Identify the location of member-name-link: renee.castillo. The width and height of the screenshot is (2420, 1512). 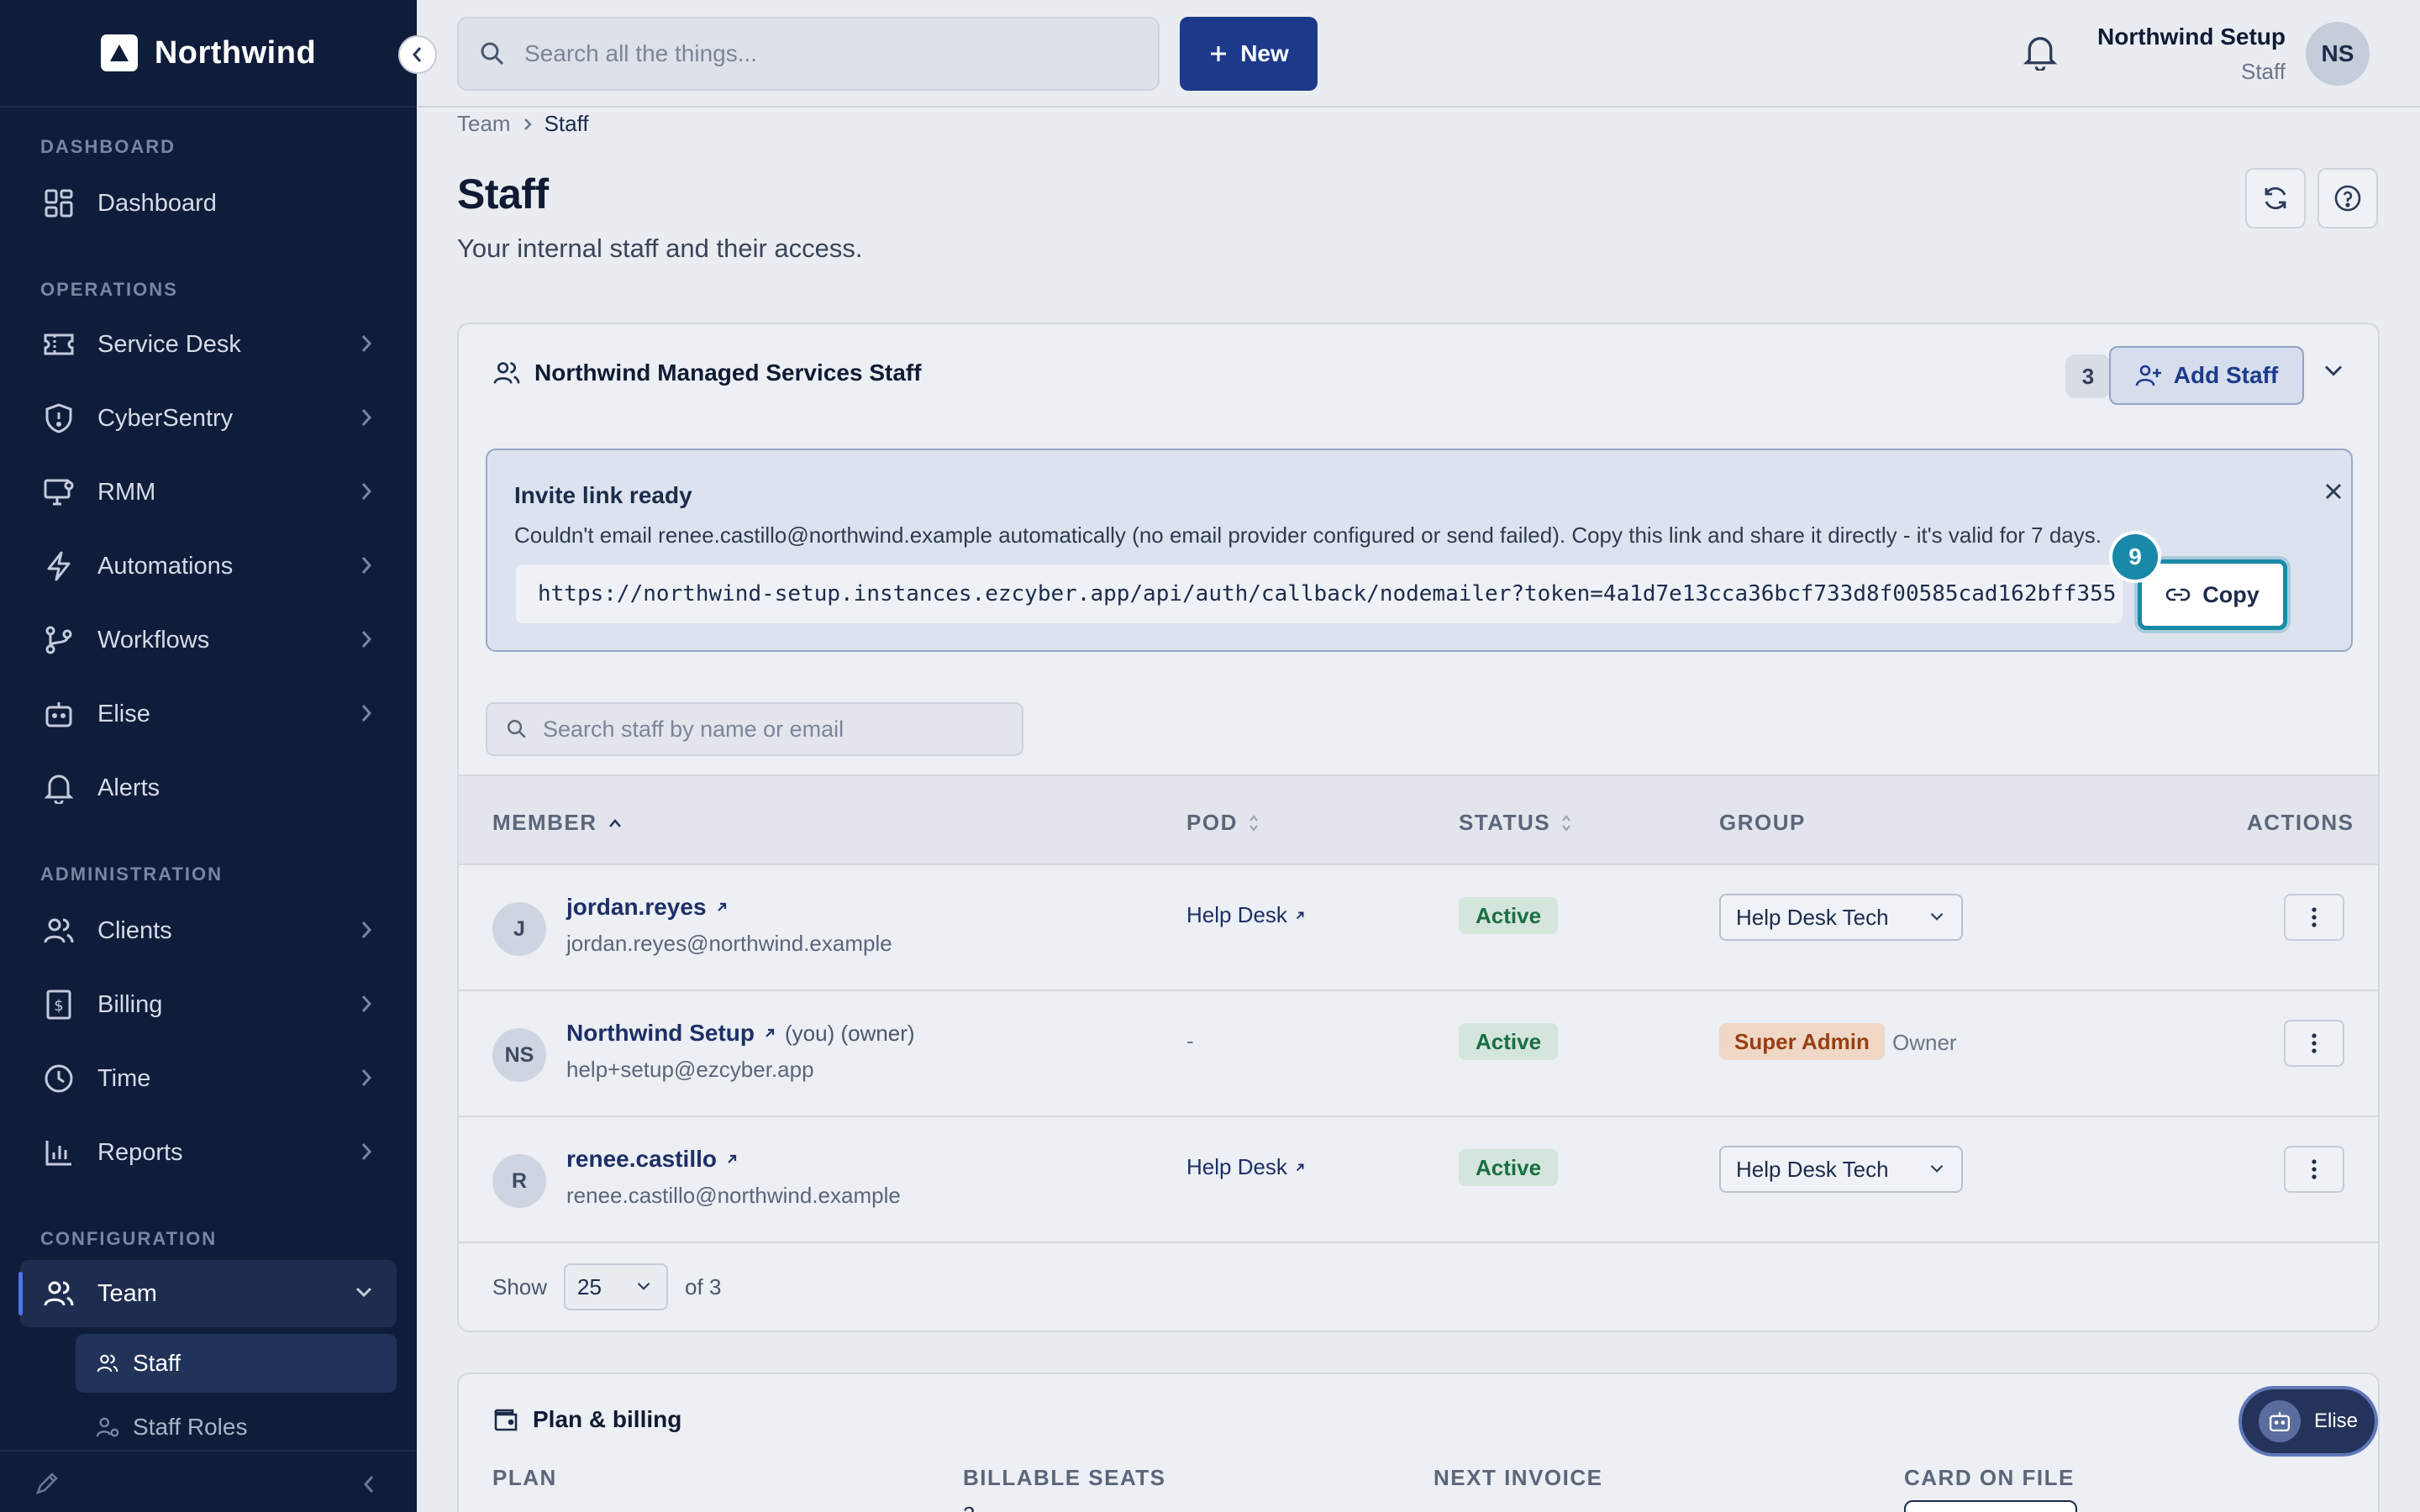
(652, 1159).